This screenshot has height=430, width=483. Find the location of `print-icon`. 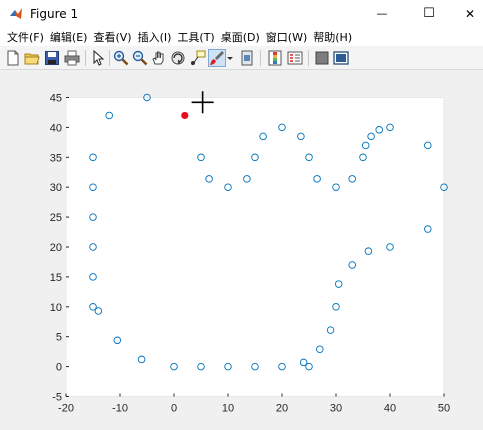

print-icon is located at coordinates (72, 58).